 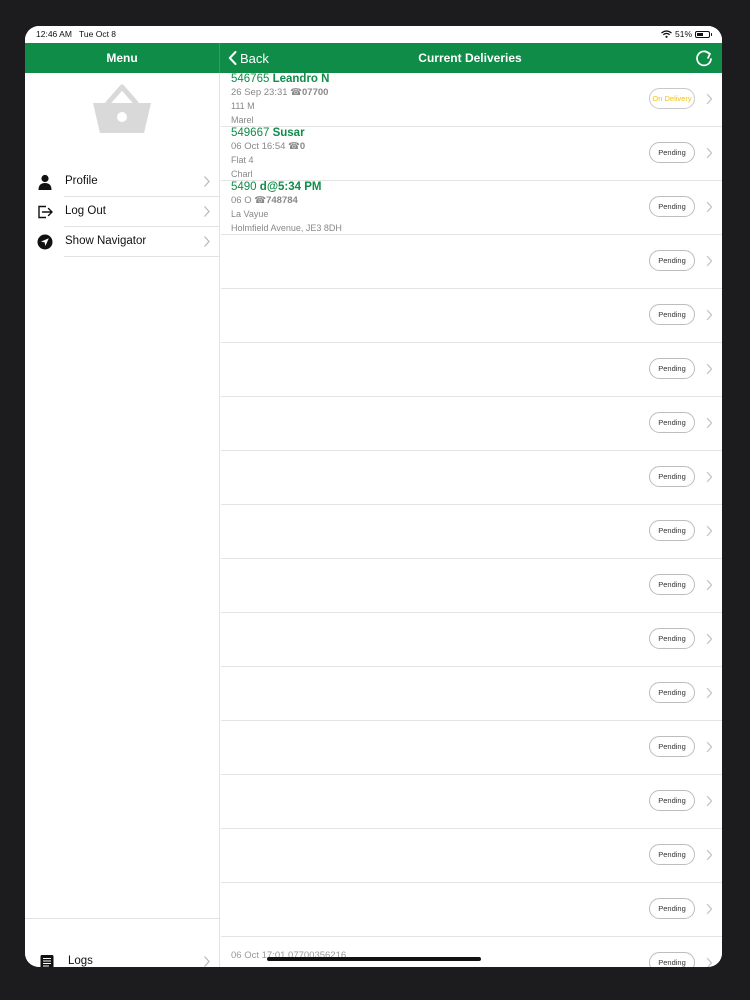 What do you see at coordinates (106, 241) in the screenshot?
I see `sidebar-item-label: Show Navigator` at bounding box center [106, 241].